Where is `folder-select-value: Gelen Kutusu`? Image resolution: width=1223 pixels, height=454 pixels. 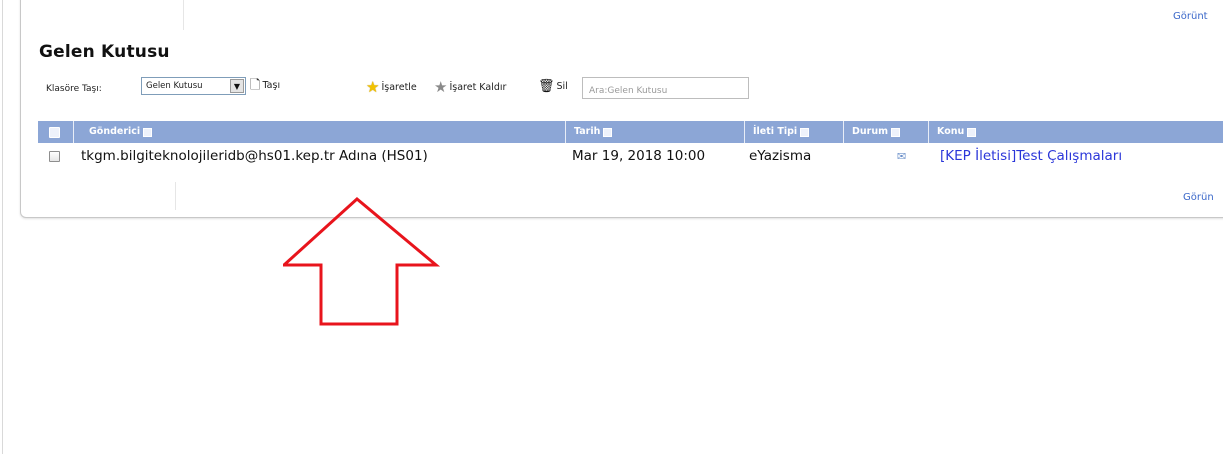
folder-select-value: Gelen Kutusu is located at coordinates (174, 86).